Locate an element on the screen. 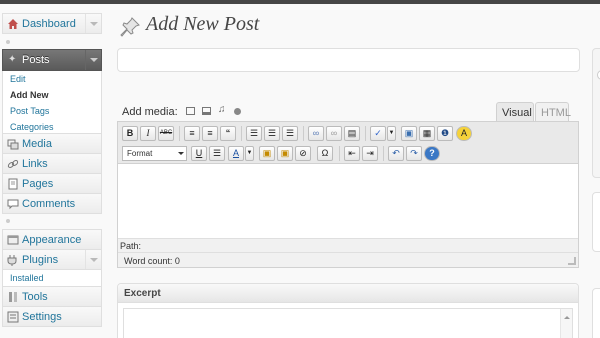 The image size is (600, 338). spellcheck-dropdown: ▼ is located at coordinates (391, 133).